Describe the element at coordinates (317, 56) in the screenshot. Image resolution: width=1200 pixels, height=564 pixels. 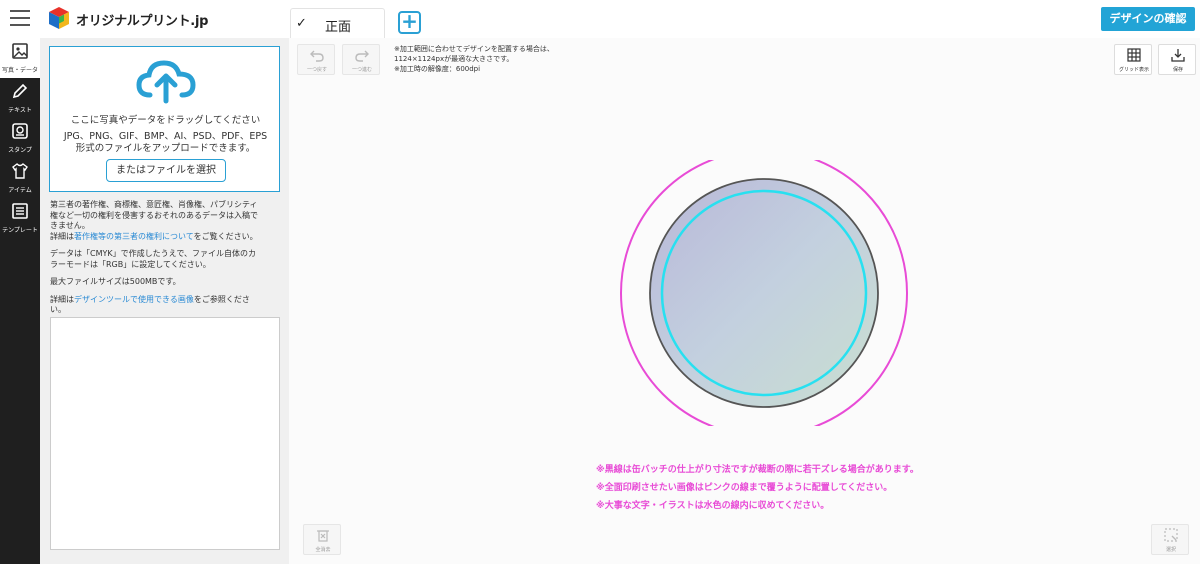
I see `undo-icon` at that location.